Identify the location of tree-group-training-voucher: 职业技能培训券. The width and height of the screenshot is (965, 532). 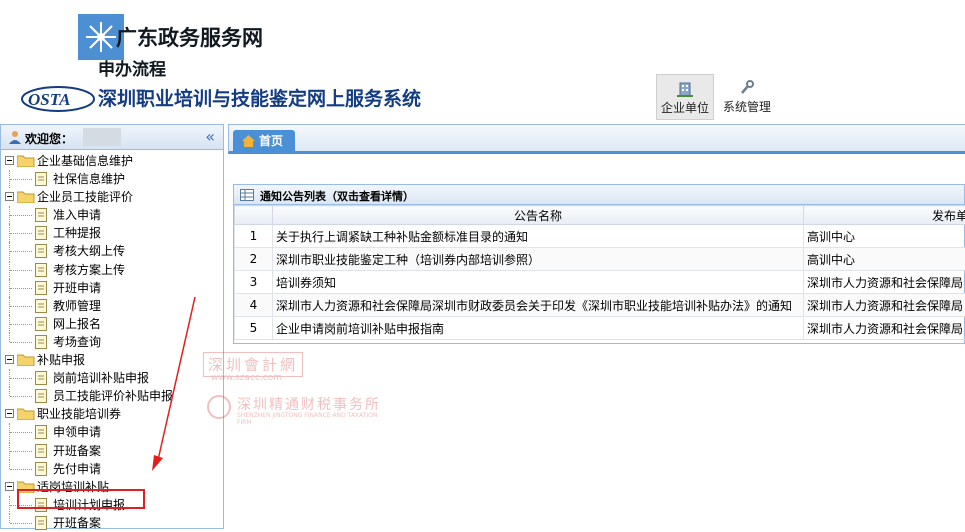
(114, 414).